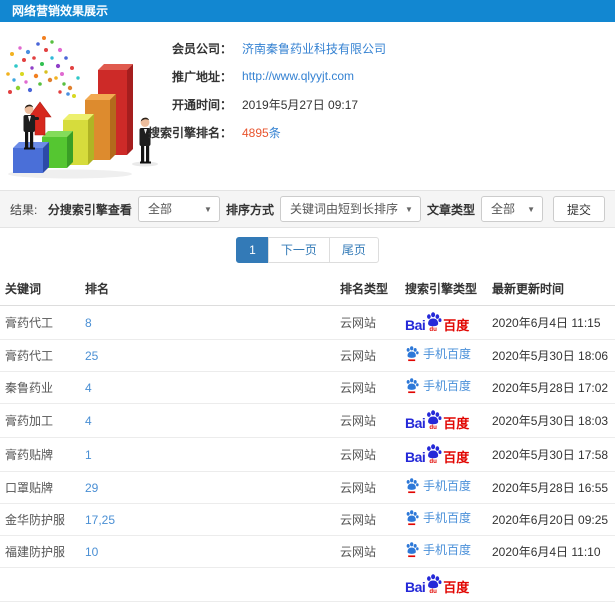  Describe the element at coordinates (24, 209) in the screenshot. I see `result-label: 结果:` at that location.